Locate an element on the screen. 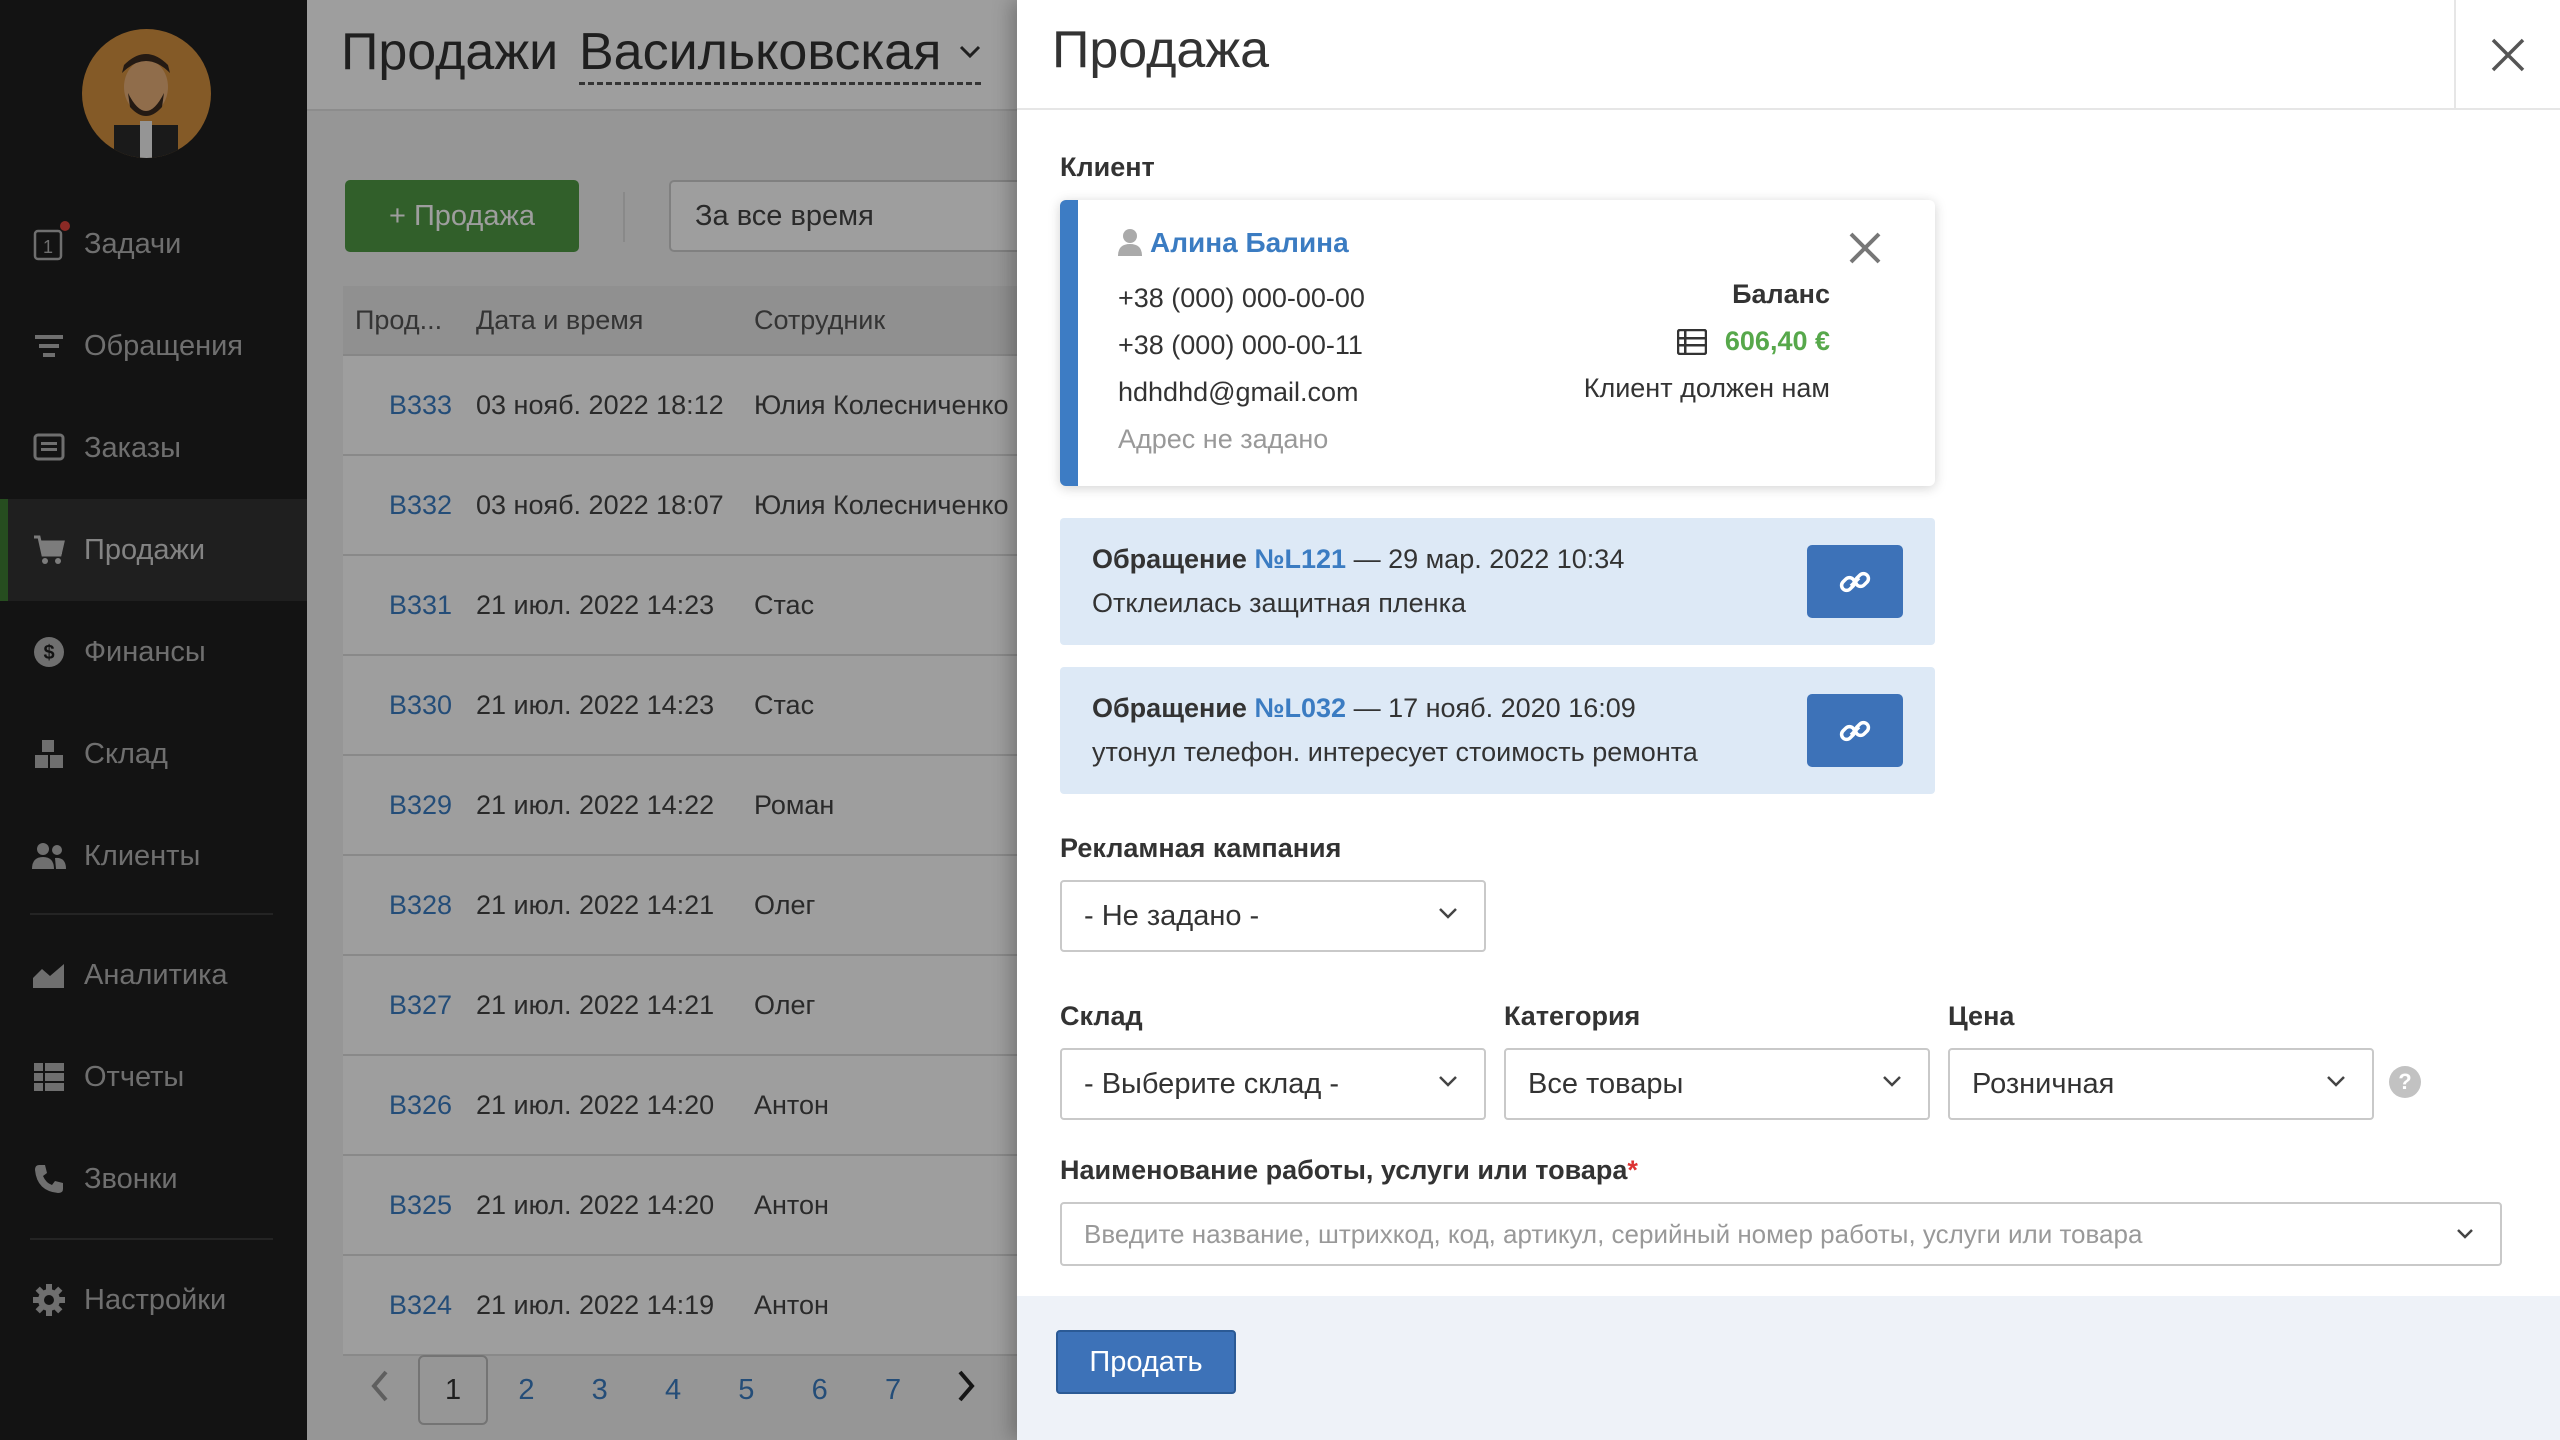  category-value: Все товары is located at coordinates (1606, 1083).